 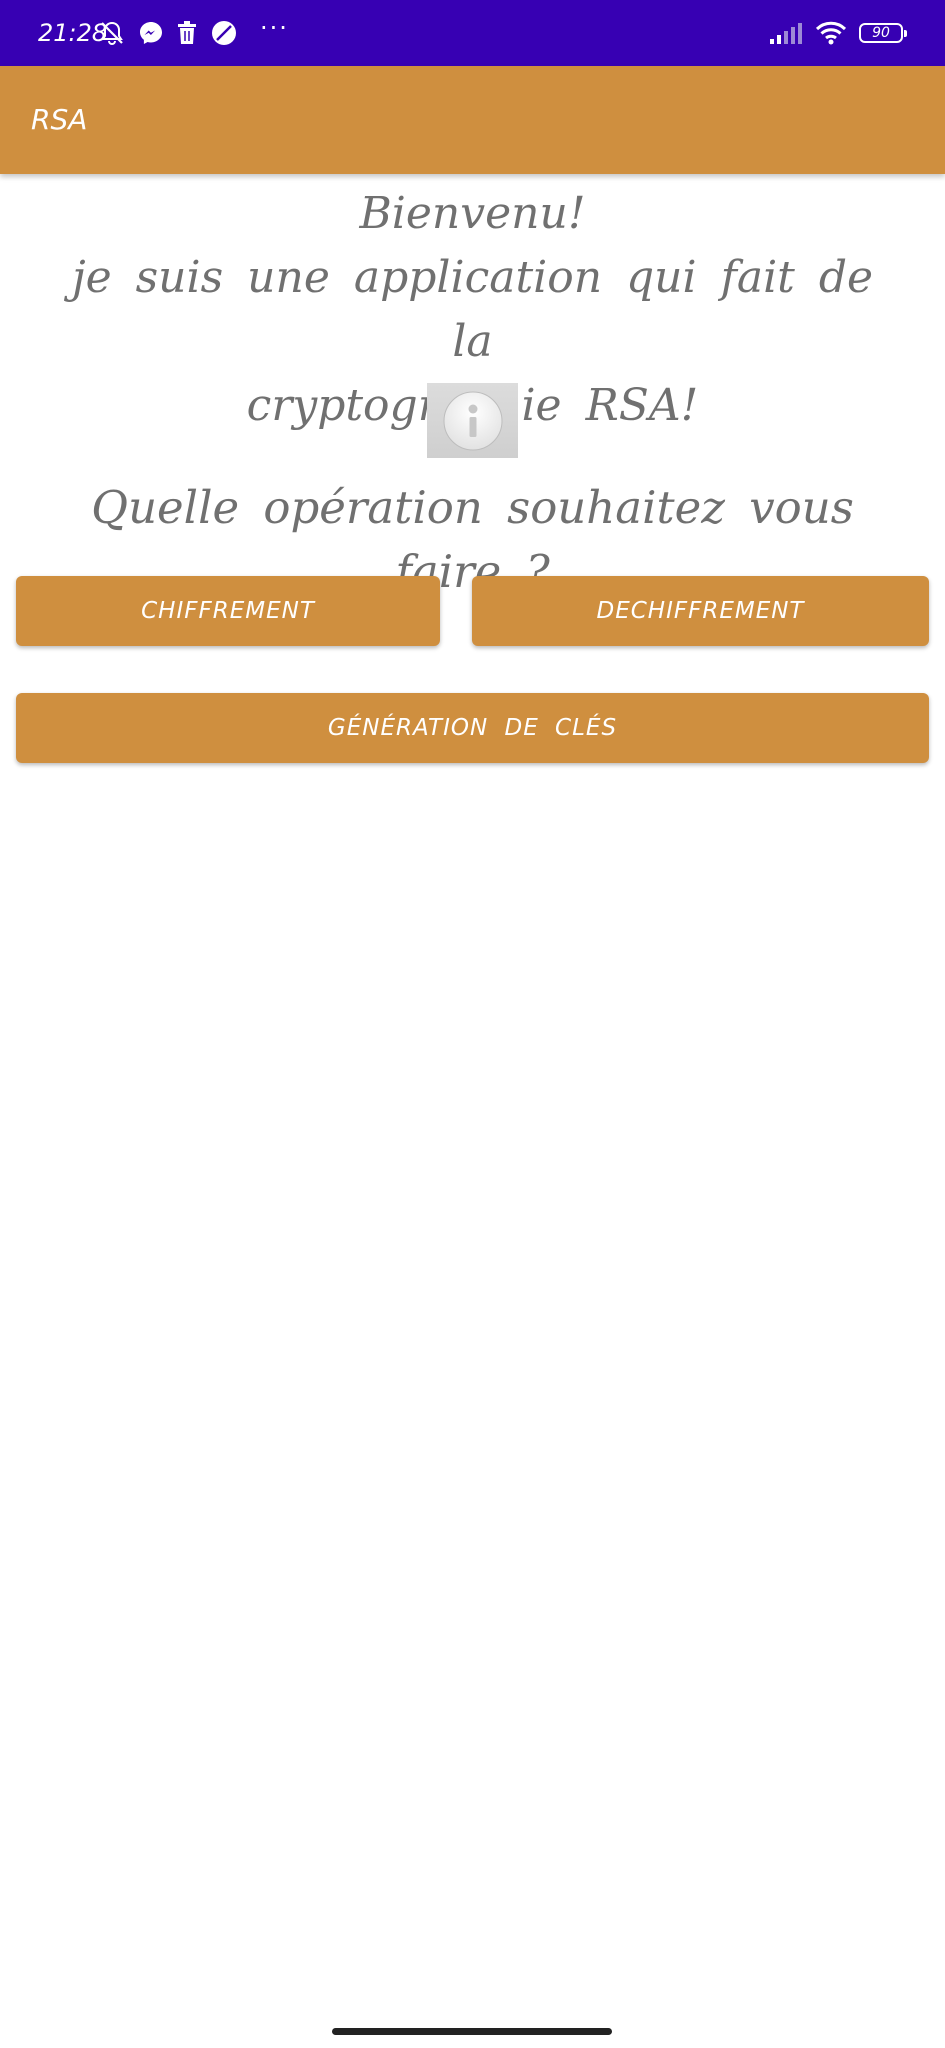 I want to click on wifi-icon, so click(x=831, y=33).